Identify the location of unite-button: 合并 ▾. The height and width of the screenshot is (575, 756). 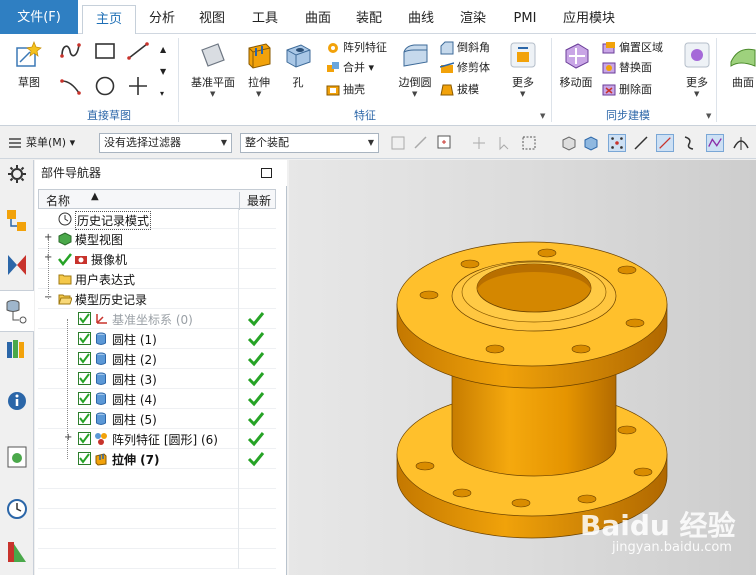
(350, 68).